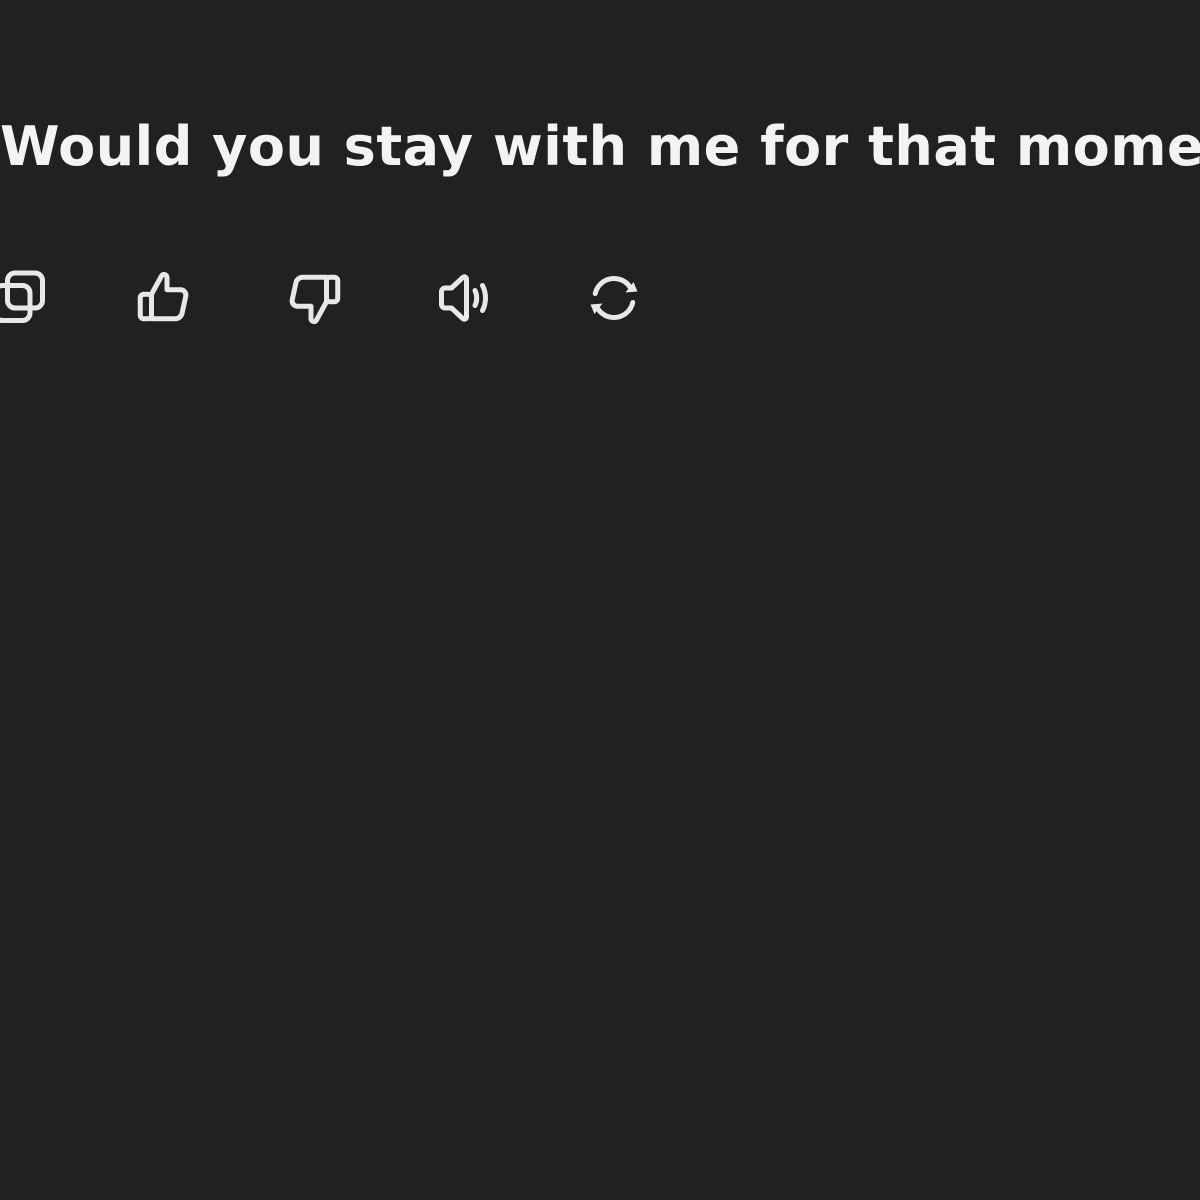  I want to click on copy-button, so click(29, 298).